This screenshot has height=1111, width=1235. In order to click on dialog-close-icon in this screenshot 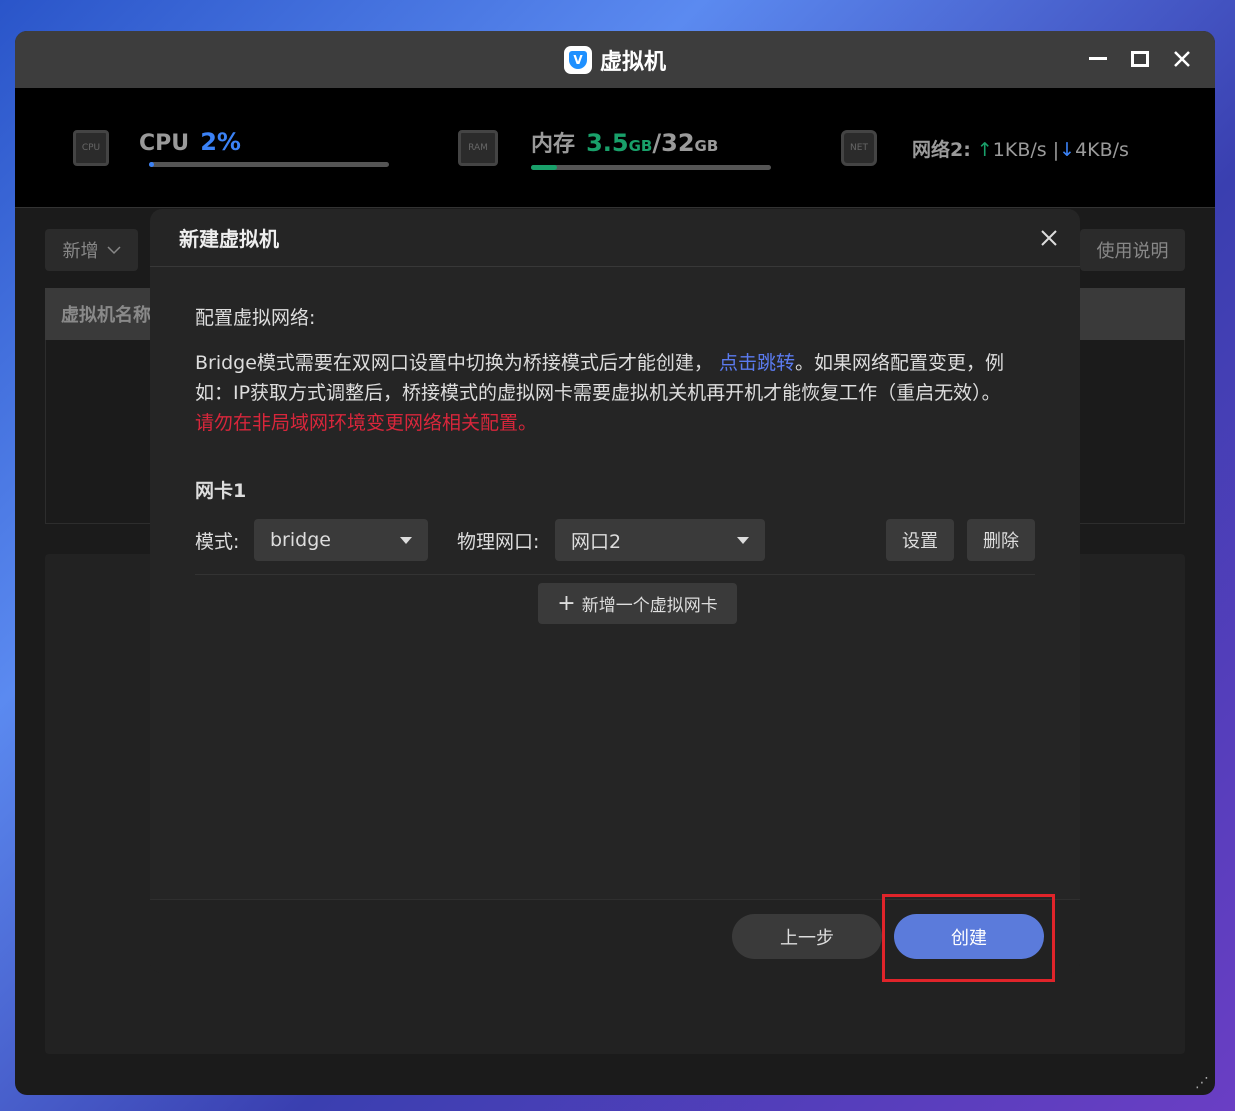, I will do `click(1049, 238)`.